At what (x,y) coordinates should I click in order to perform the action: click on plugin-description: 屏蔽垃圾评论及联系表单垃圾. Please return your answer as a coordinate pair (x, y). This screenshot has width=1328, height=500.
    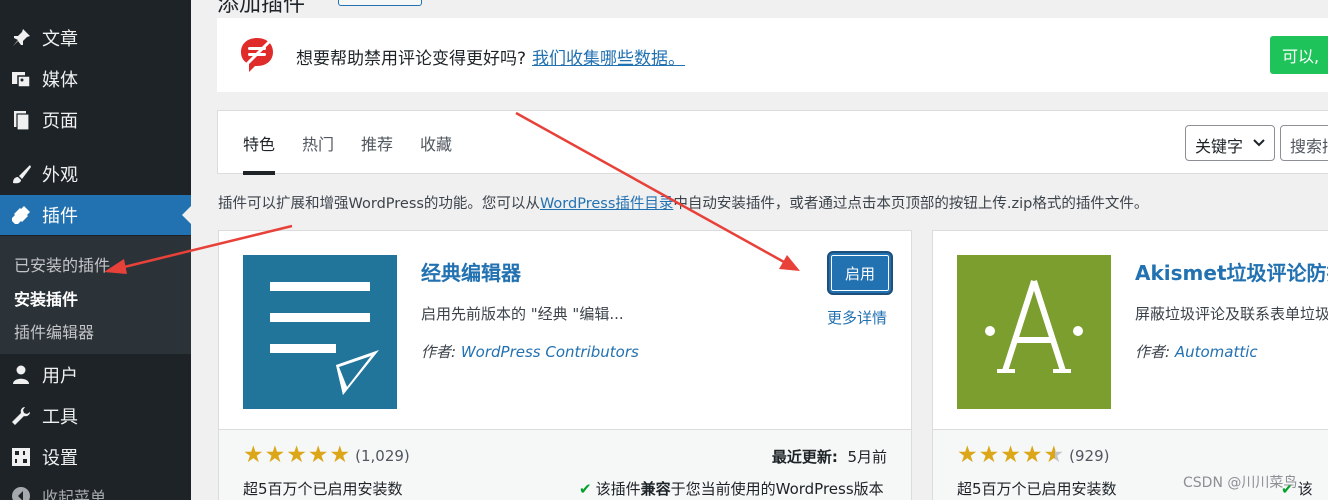
    Looking at the image, I should click on (1231, 314).